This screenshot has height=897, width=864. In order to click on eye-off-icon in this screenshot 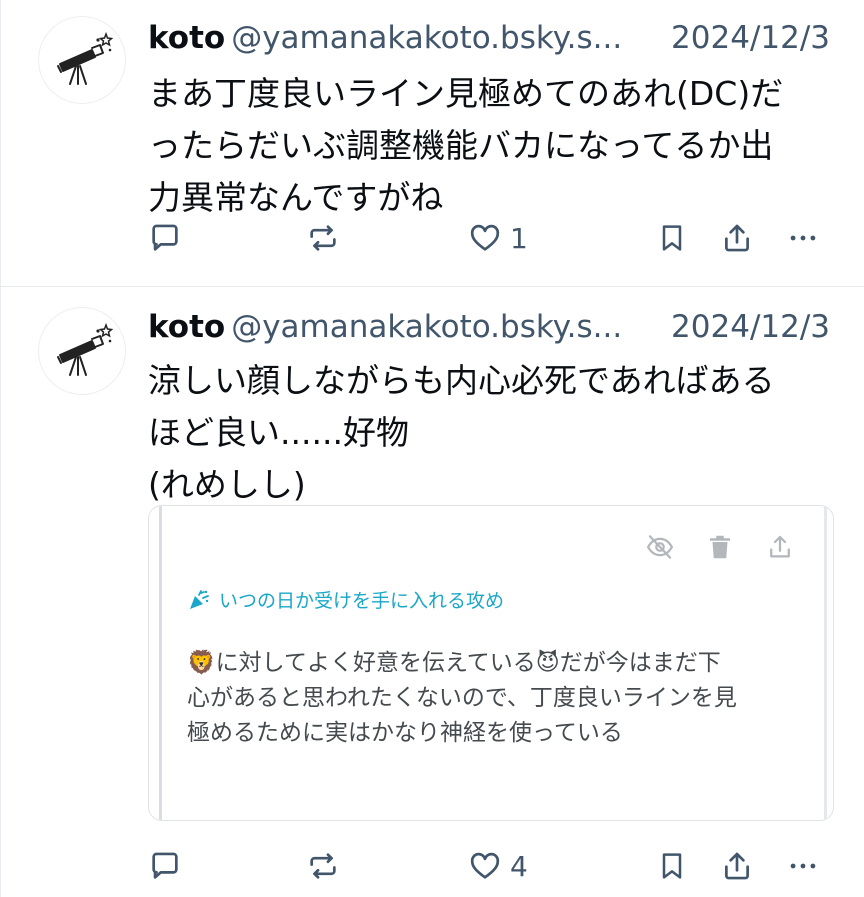, I will do `click(660, 547)`.